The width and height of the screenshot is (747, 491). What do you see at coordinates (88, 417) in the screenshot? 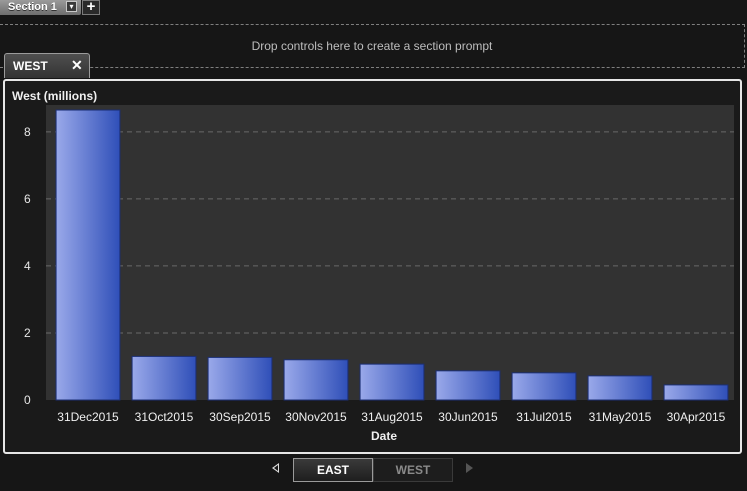
I see `x-tick-label: 31Dec2015` at bounding box center [88, 417].